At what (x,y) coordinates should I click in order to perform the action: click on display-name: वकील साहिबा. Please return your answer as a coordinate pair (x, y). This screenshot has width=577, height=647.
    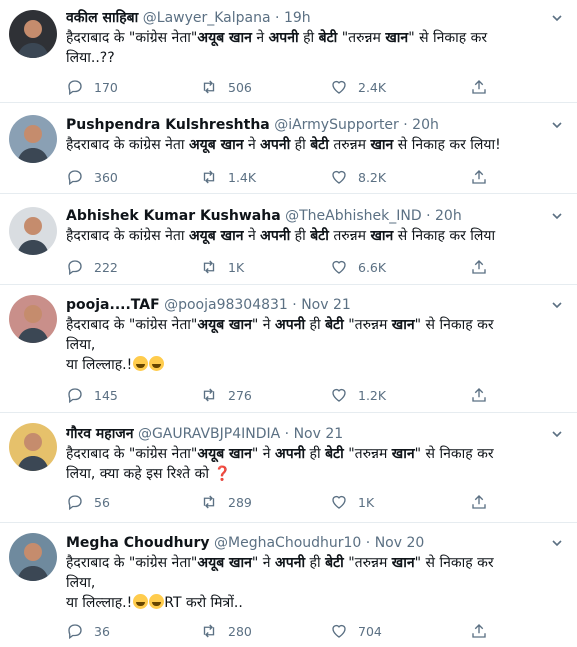
    Looking at the image, I should click on (102, 18).